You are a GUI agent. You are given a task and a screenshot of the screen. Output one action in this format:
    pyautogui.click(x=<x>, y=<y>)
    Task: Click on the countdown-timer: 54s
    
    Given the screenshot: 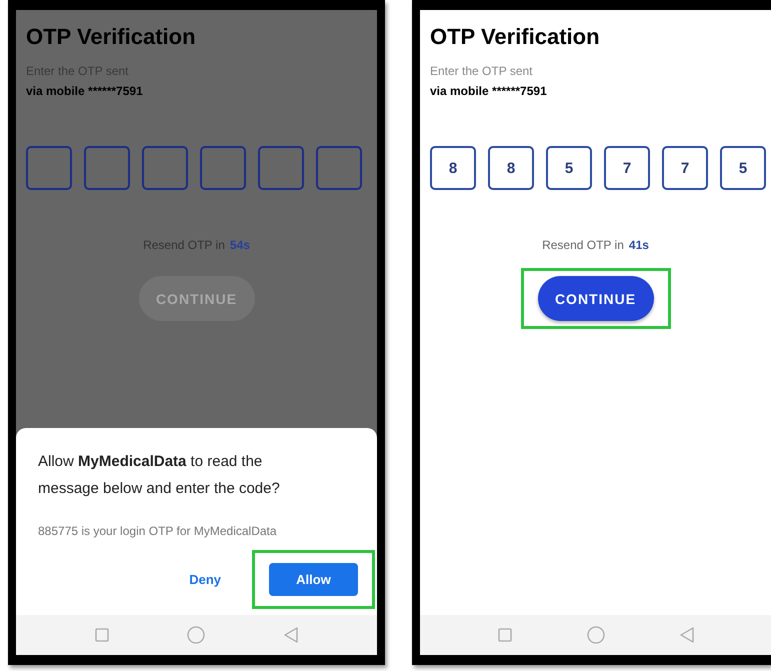 What is the action you would take?
    pyautogui.click(x=240, y=245)
    